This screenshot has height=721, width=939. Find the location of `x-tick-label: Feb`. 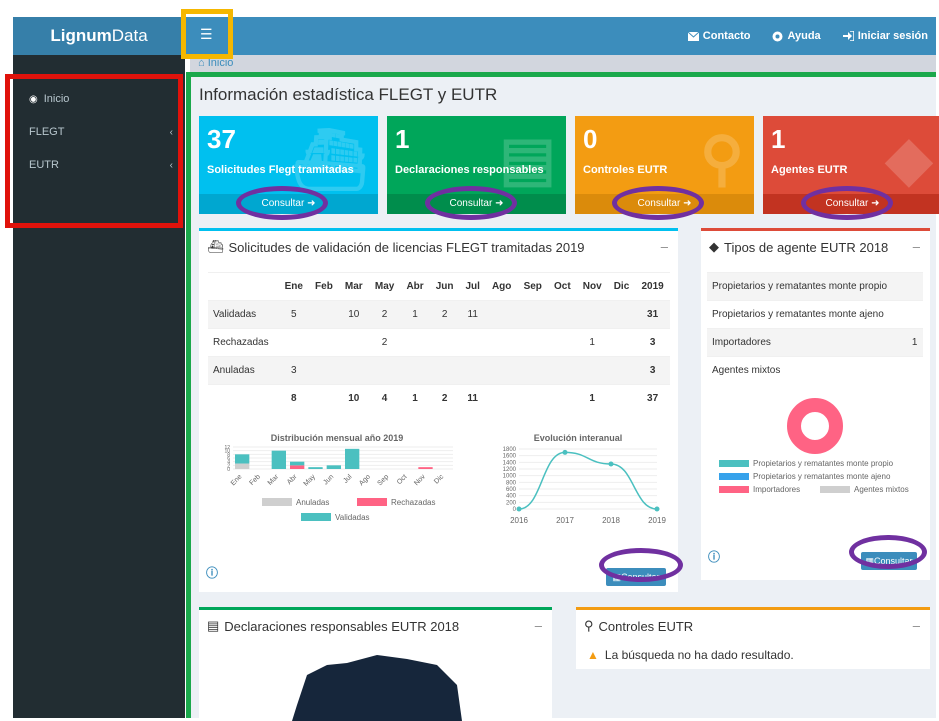

x-tick-label: Feb is located at coordinates (255, 480).